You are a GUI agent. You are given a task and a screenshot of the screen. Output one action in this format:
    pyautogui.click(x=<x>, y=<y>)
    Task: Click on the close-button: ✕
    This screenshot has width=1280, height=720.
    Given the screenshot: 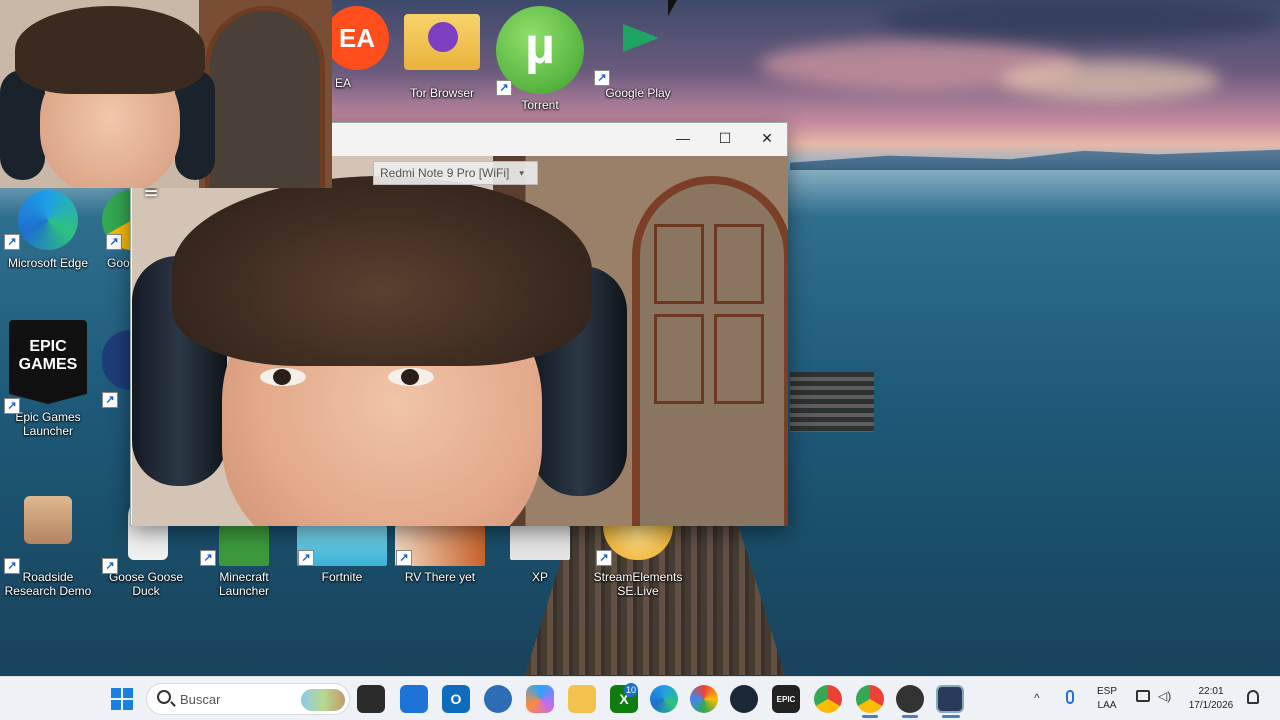 What is the action you would take?
    pyautogui.click(x=767, y=138)
    